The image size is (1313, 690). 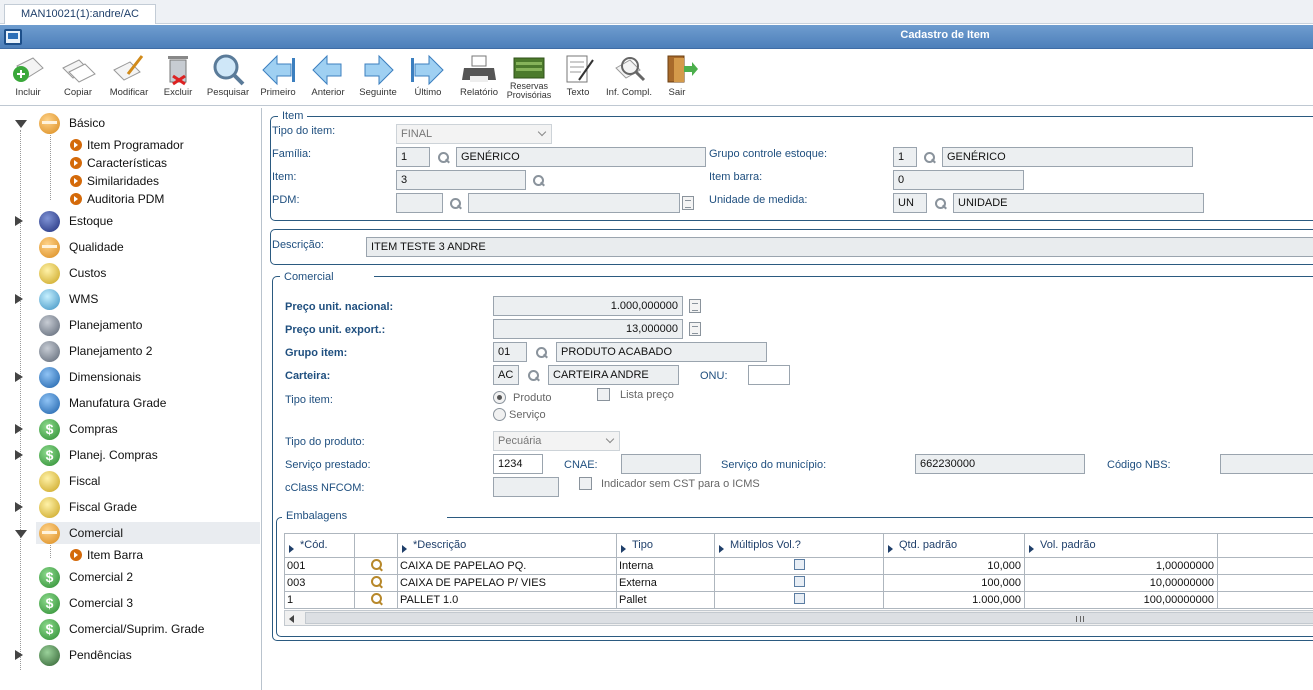 I want to click on col-header-descricao: *Descrição, so click(x=507, y=545).